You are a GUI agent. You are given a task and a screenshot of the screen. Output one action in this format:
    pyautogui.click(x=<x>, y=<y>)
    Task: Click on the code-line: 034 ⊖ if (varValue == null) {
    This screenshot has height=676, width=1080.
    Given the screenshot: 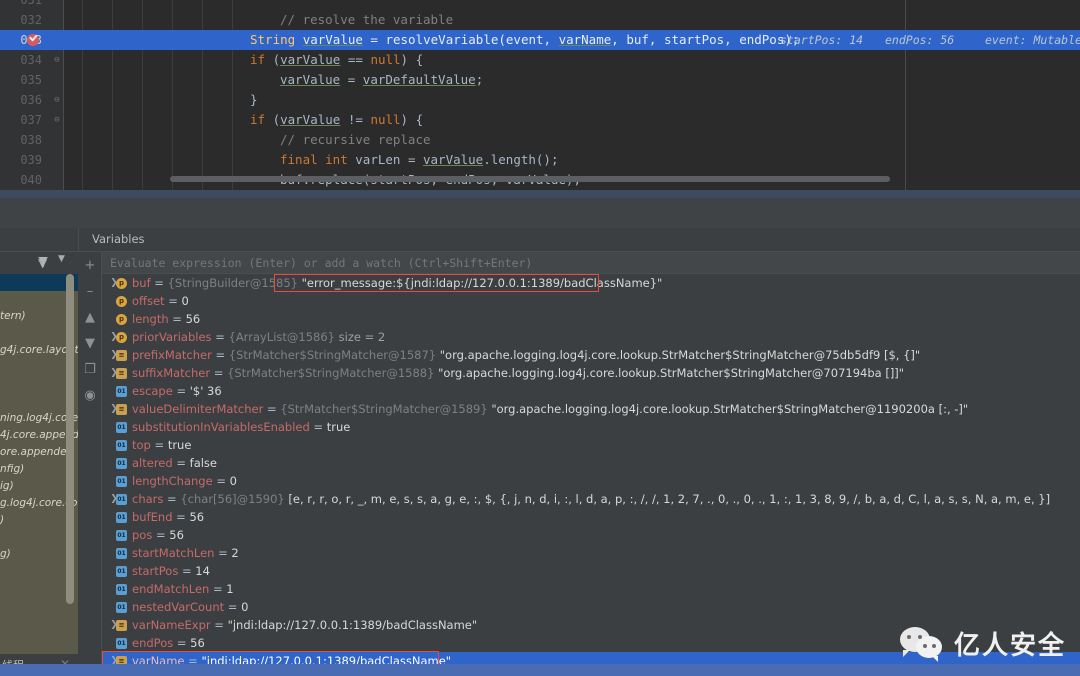 What is the action you would take?
    pyautogui.click(x=540, y=60)
    